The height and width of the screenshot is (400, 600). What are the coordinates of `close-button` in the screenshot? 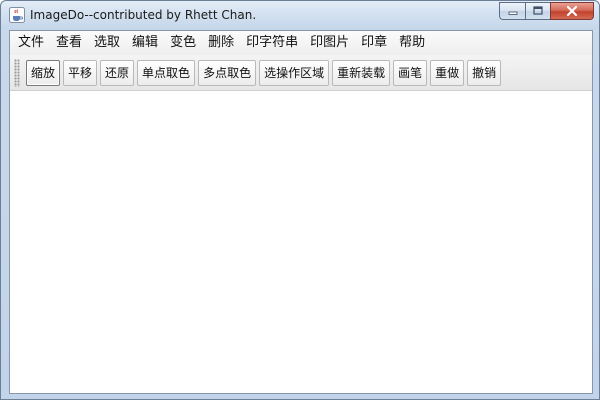 It's located at (572, 11).